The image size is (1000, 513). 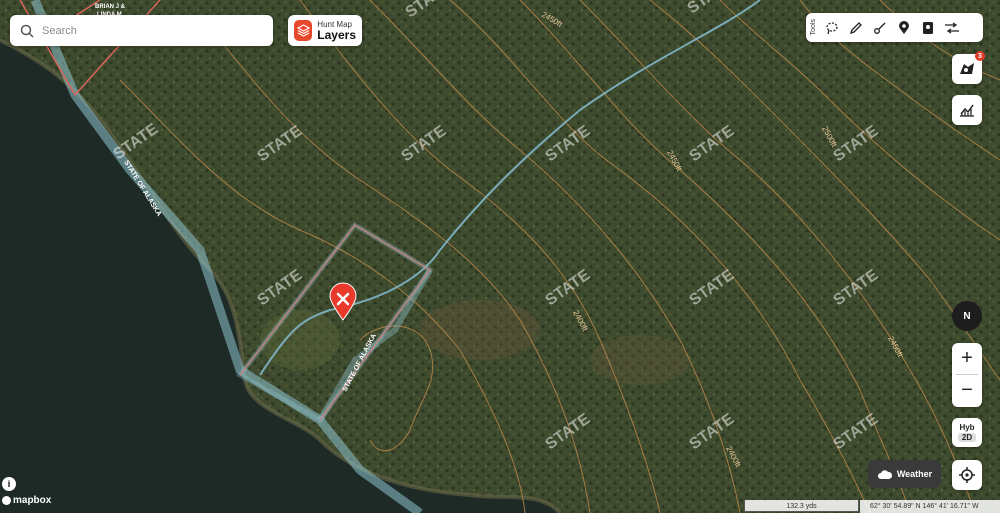 I want to click on layers-button: Hunt Map Layers, so click(x=325, y=30).